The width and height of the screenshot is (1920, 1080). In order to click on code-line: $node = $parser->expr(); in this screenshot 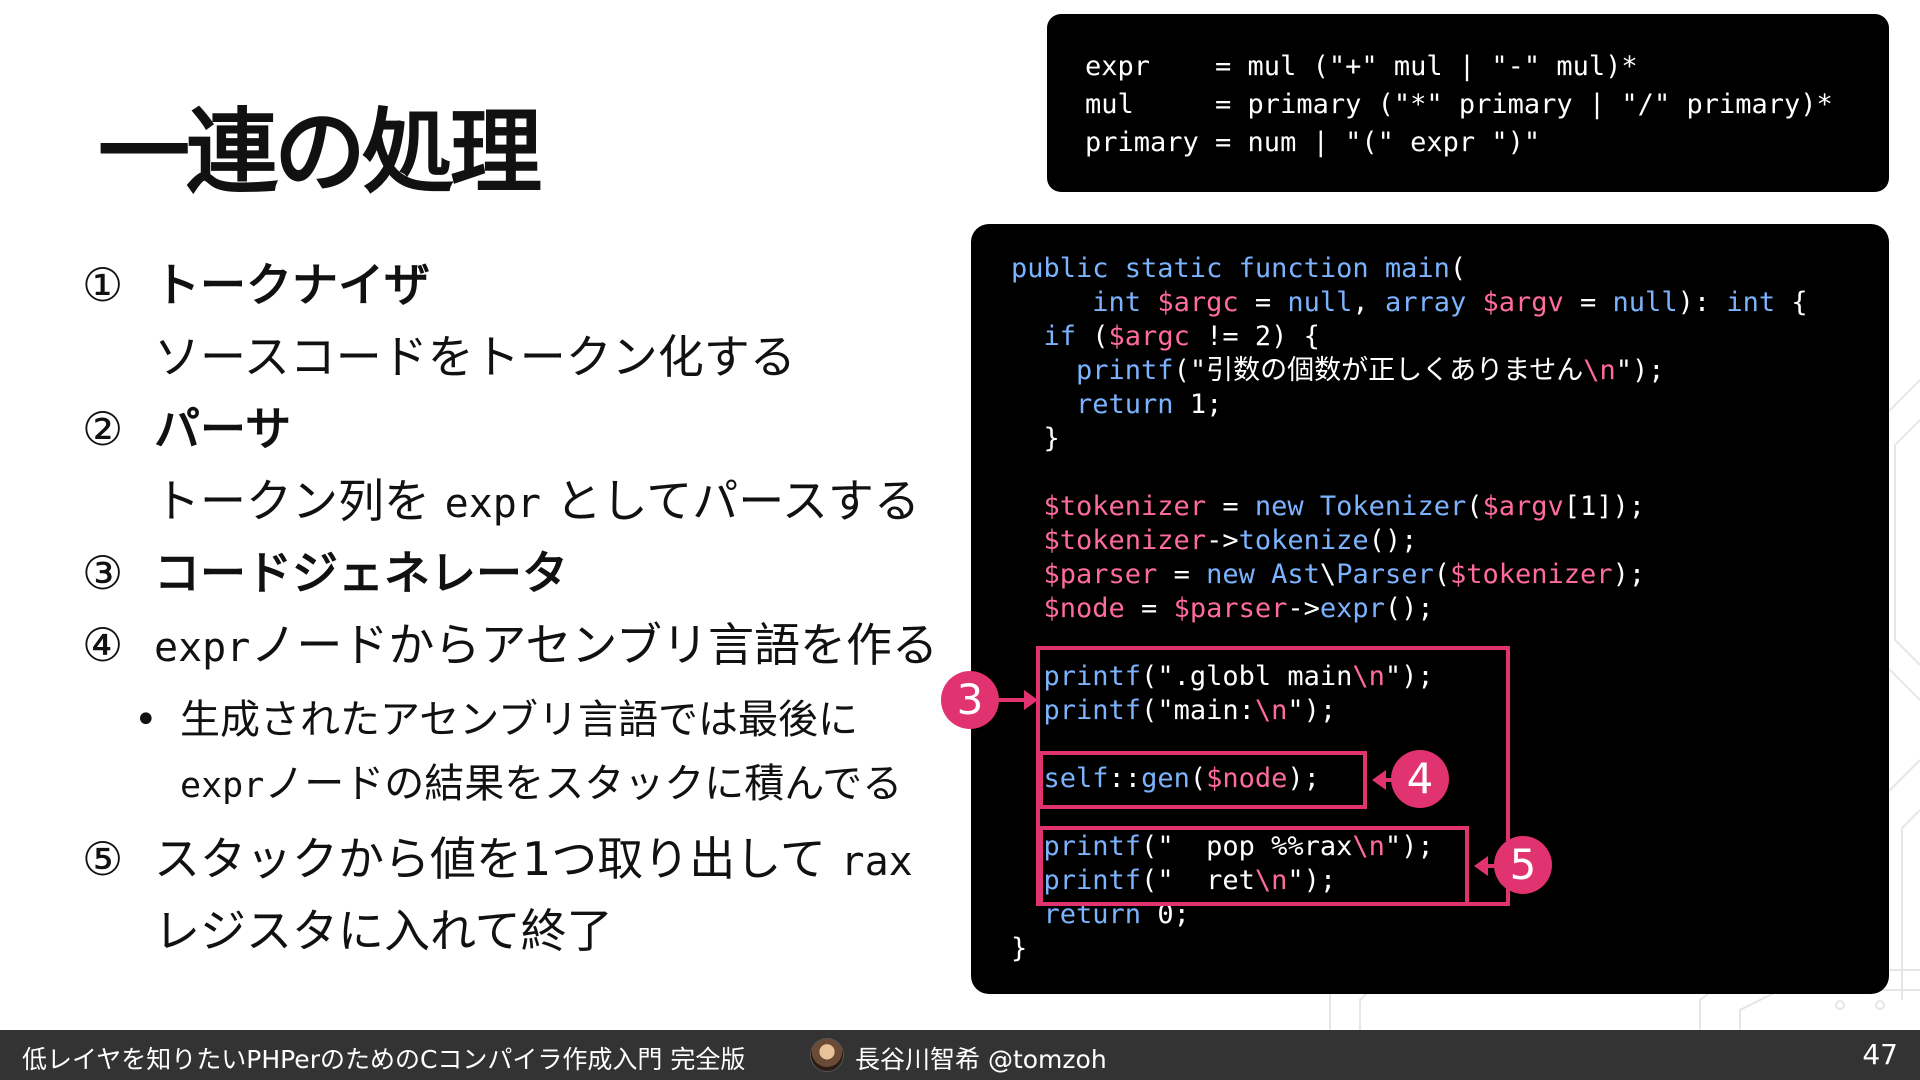, I will do `click(1450, 609)`.